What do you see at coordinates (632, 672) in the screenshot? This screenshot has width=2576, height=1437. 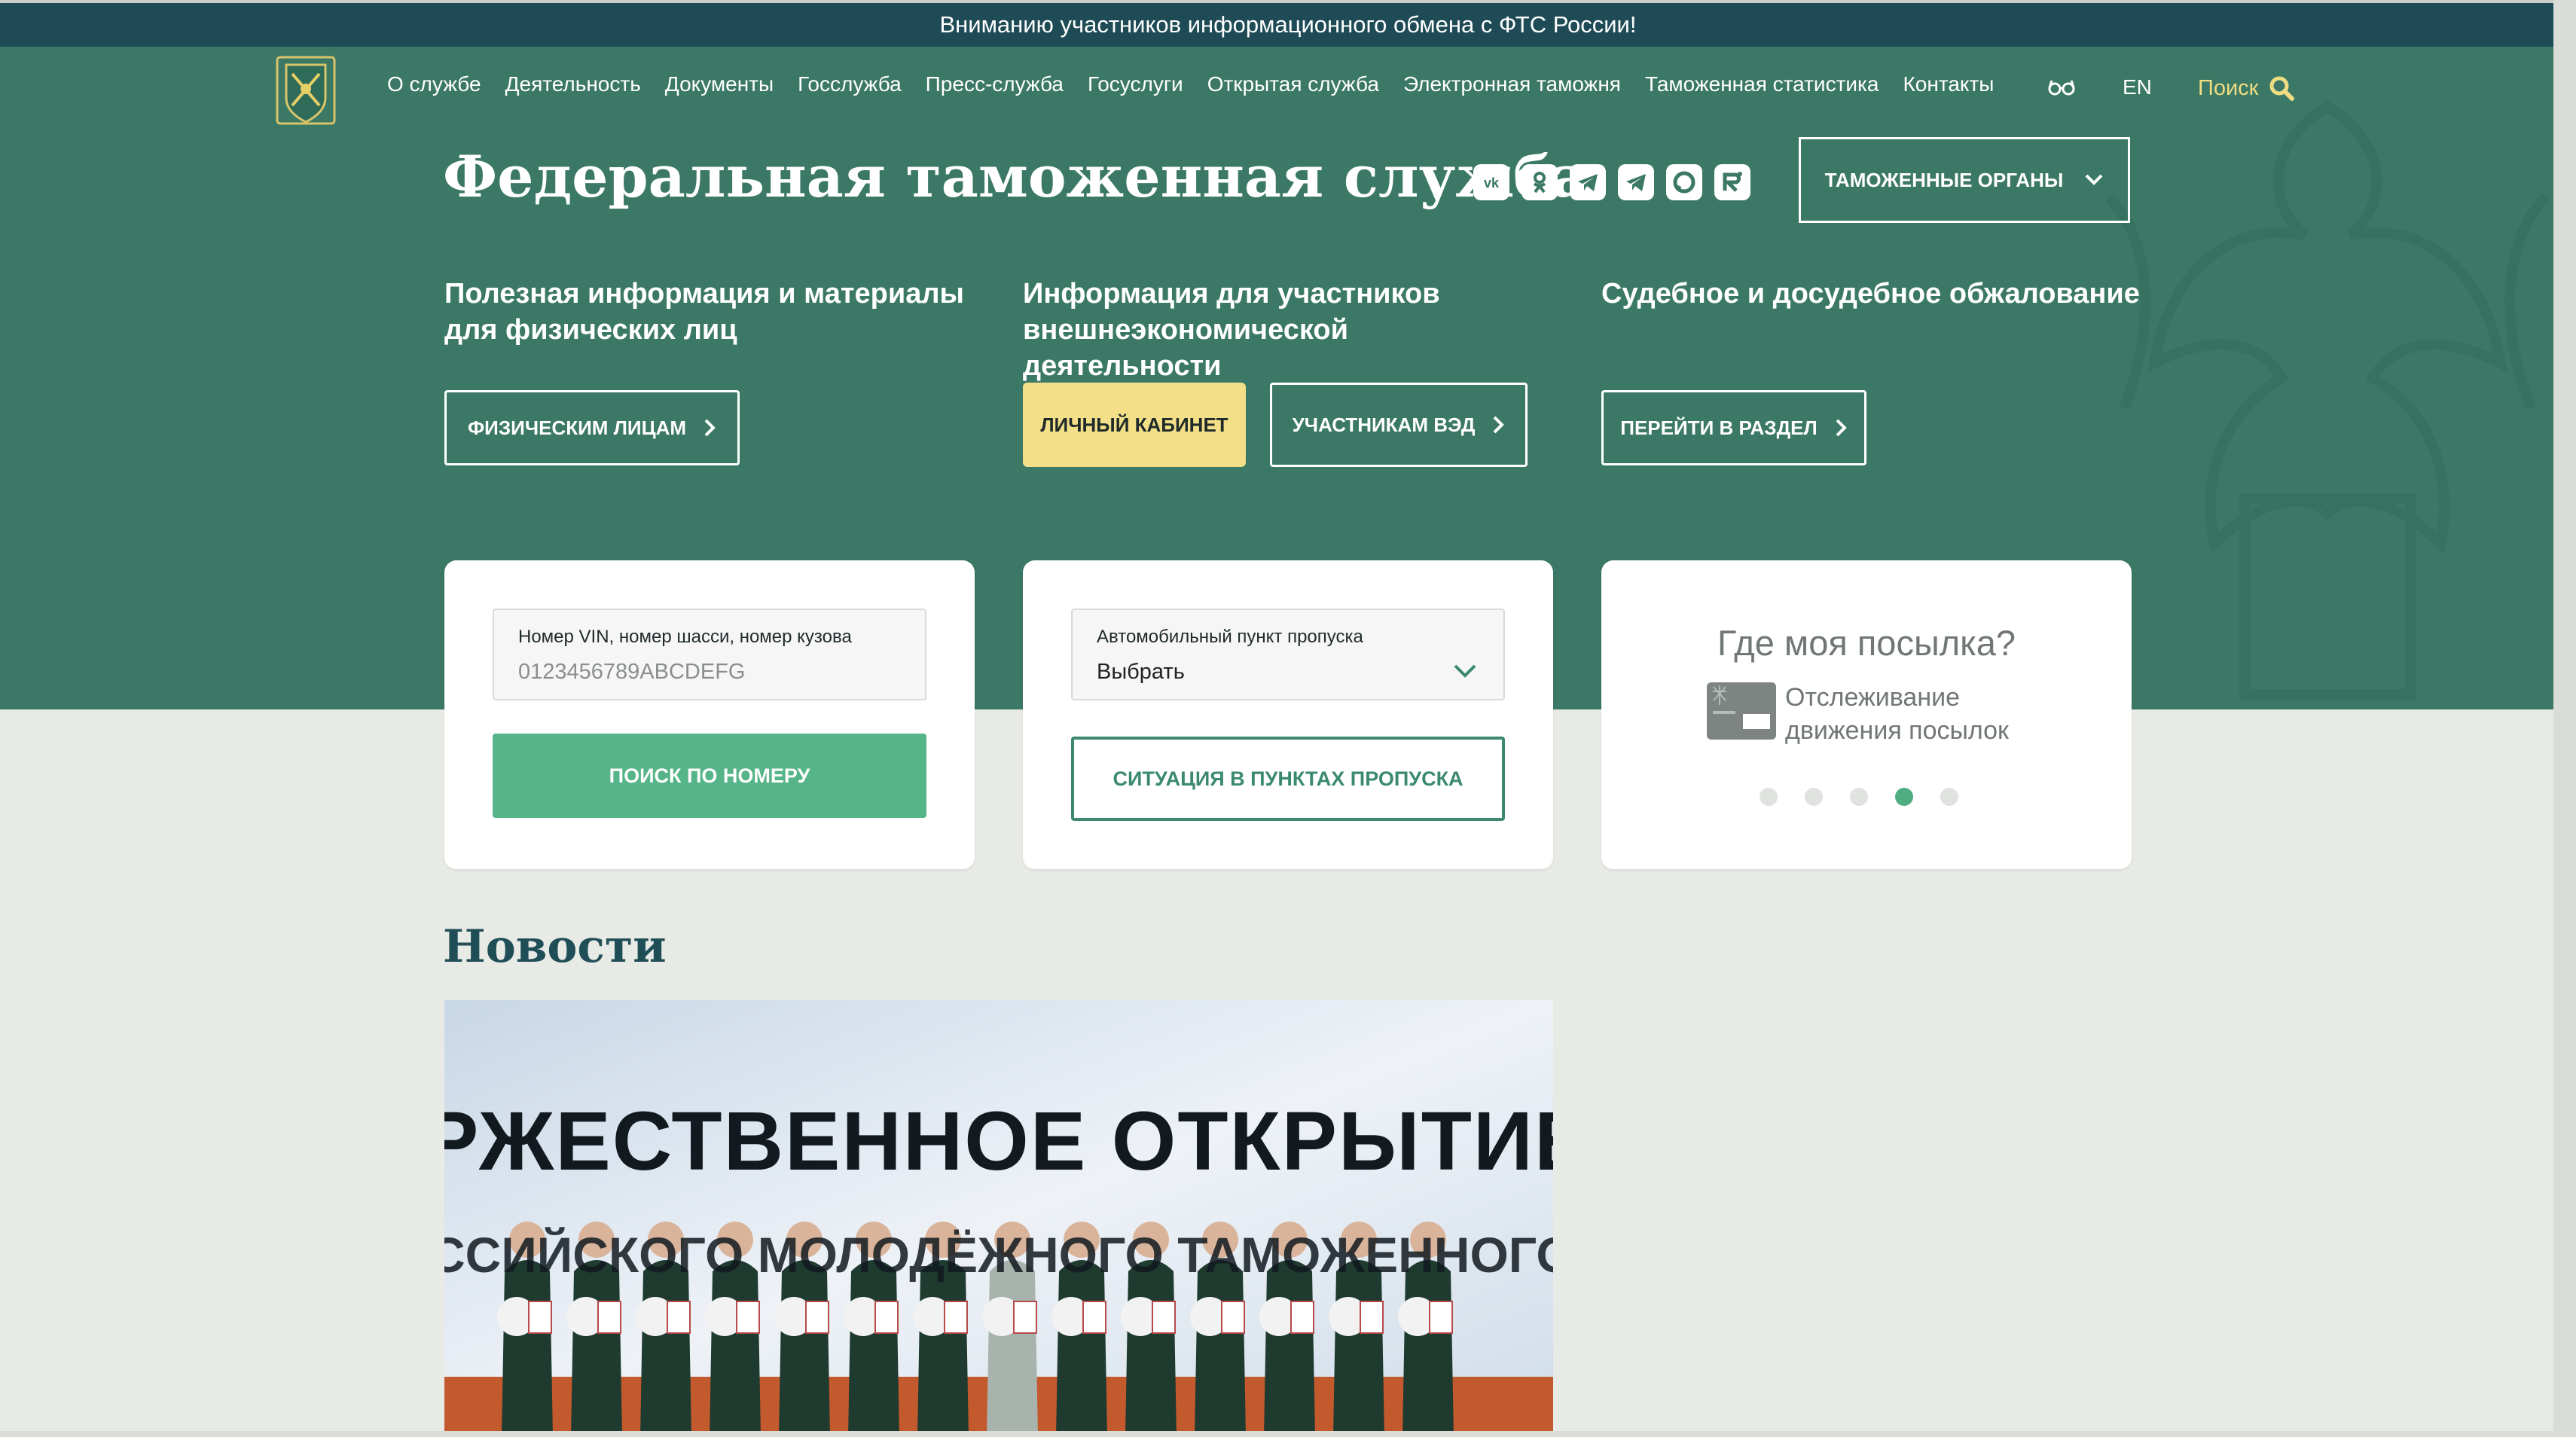 I see `vin-input-placeholder: 0123456789ABCDEFG` at bounding box center [632, 672].